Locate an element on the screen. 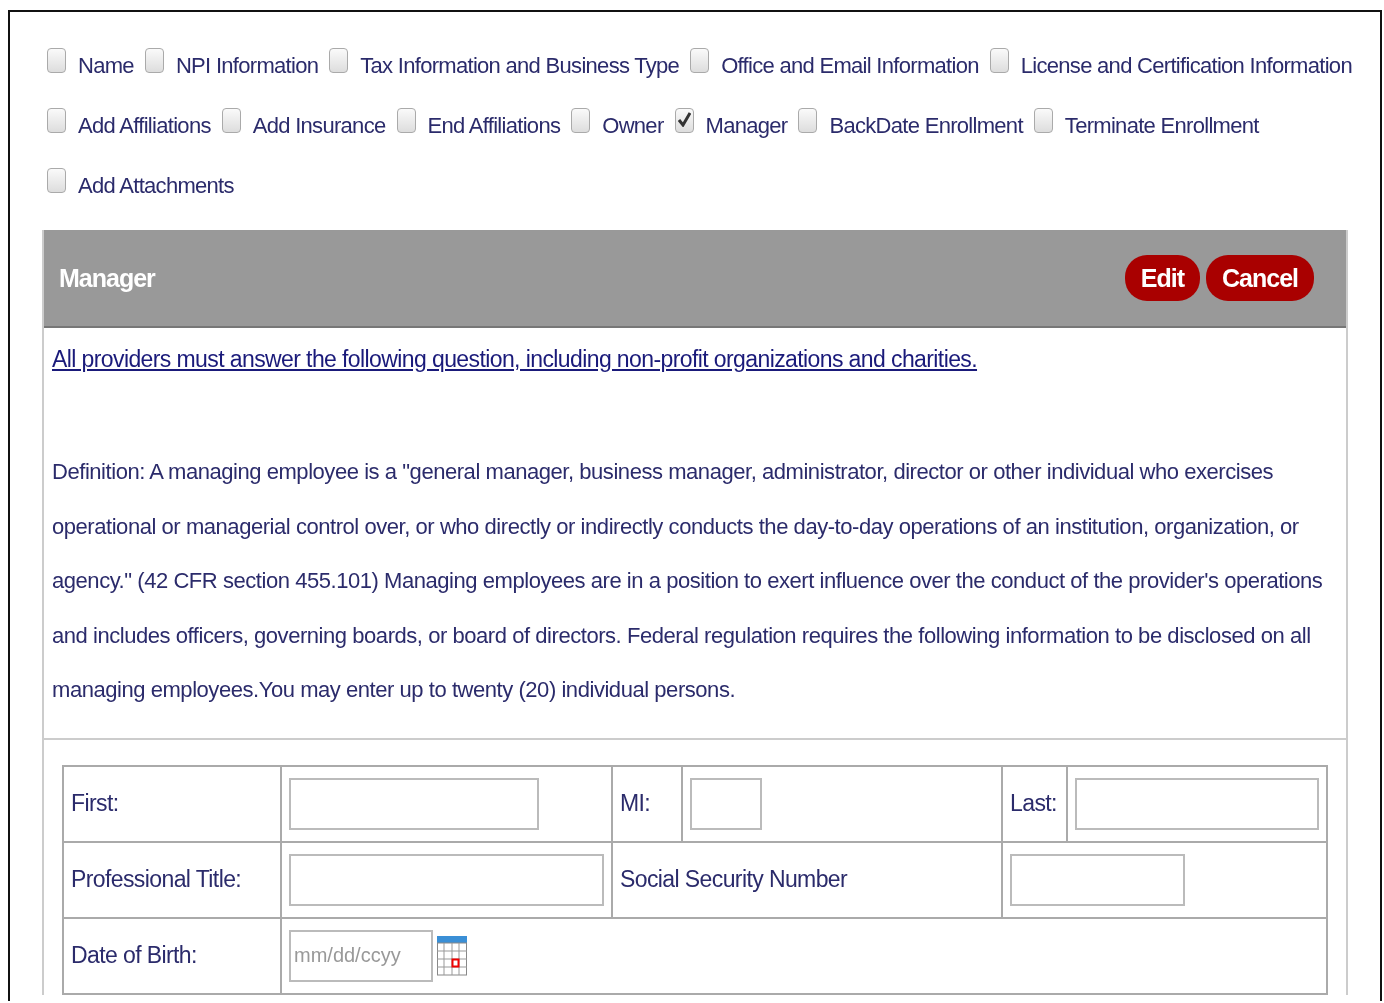 The height and width of the screenshot is (1003, 1384). checkbox-label: License and Certification Information is located at coordinates (1186, 66).